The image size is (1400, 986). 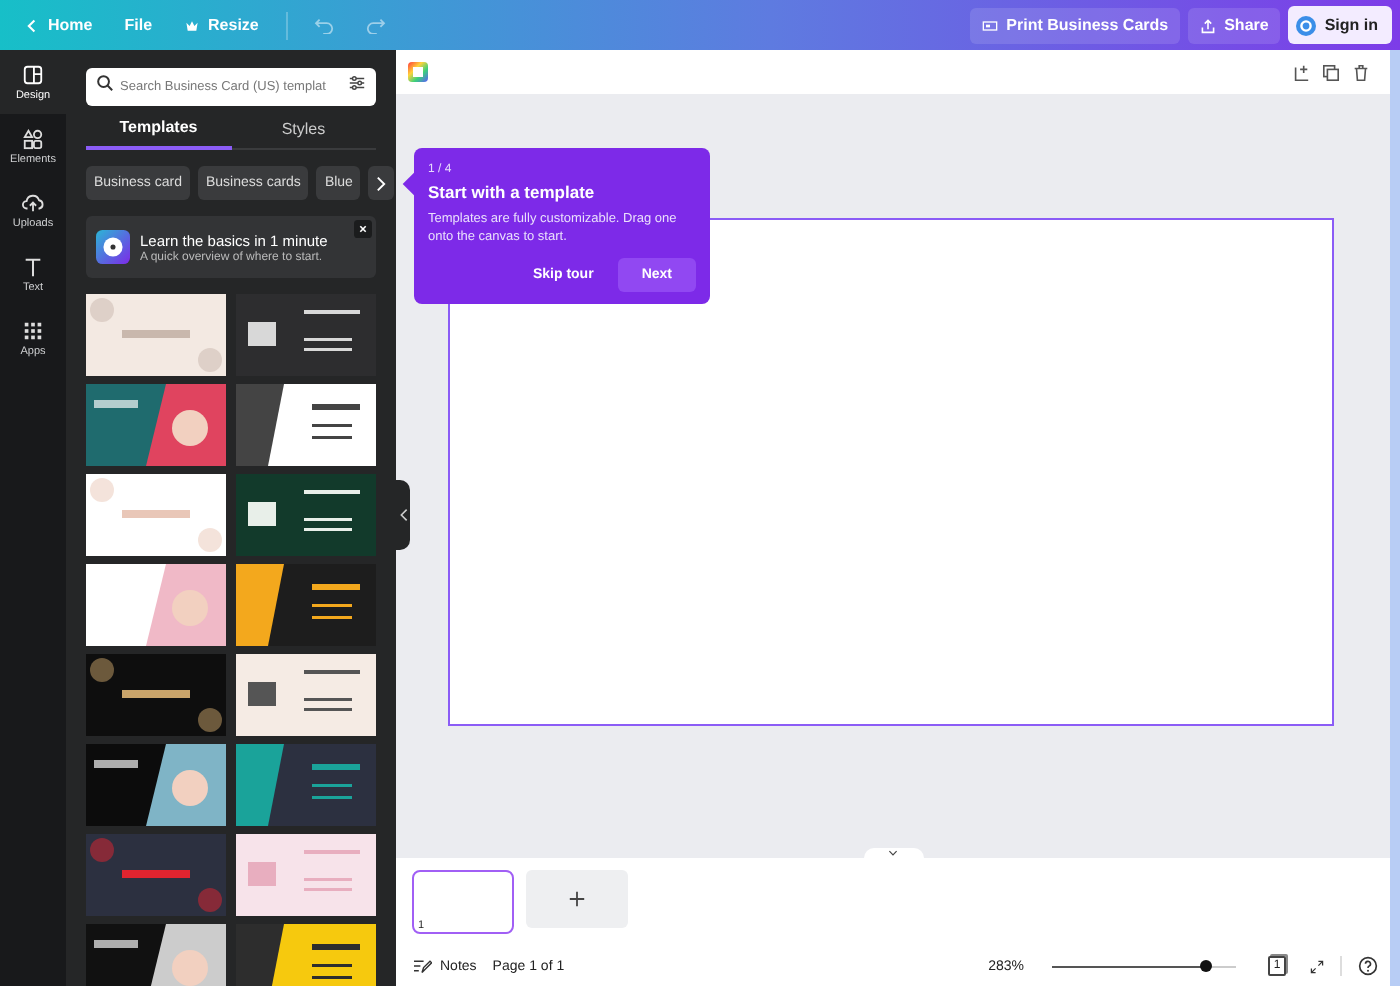 I want to click on close-icon, so click(x=363, y=229).